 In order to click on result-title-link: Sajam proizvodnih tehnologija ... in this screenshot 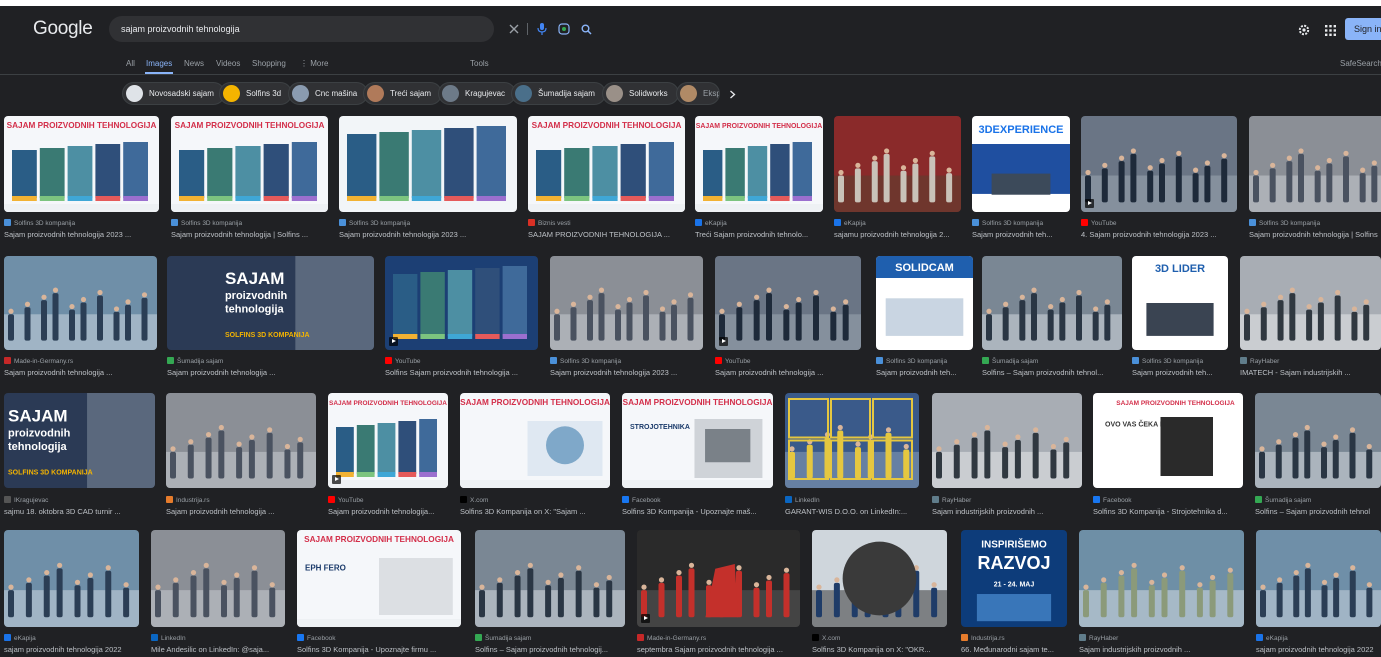, I will do `click(270, 372)`.